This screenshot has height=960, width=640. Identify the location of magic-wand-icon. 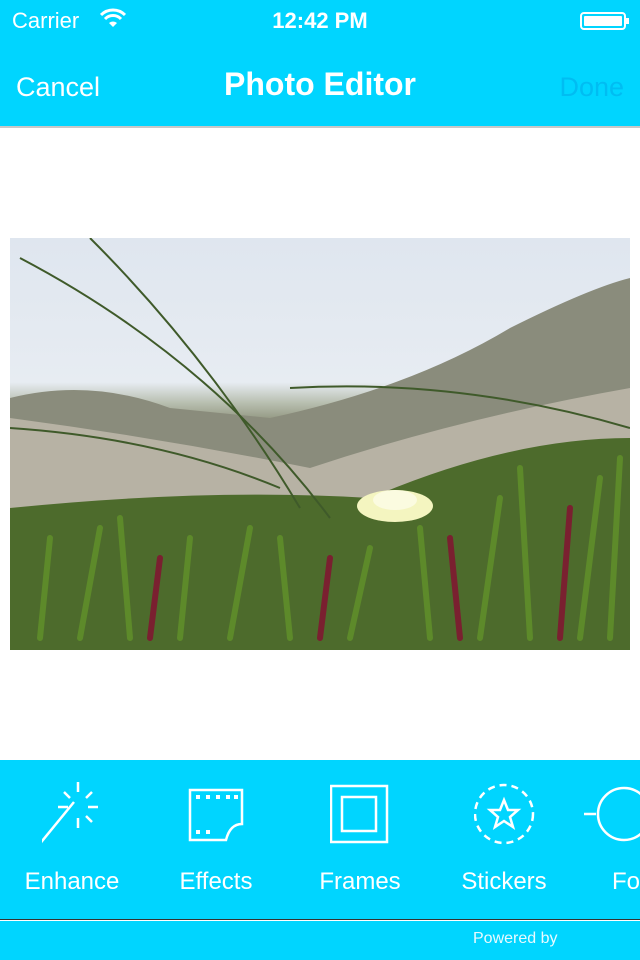
(70, 813).